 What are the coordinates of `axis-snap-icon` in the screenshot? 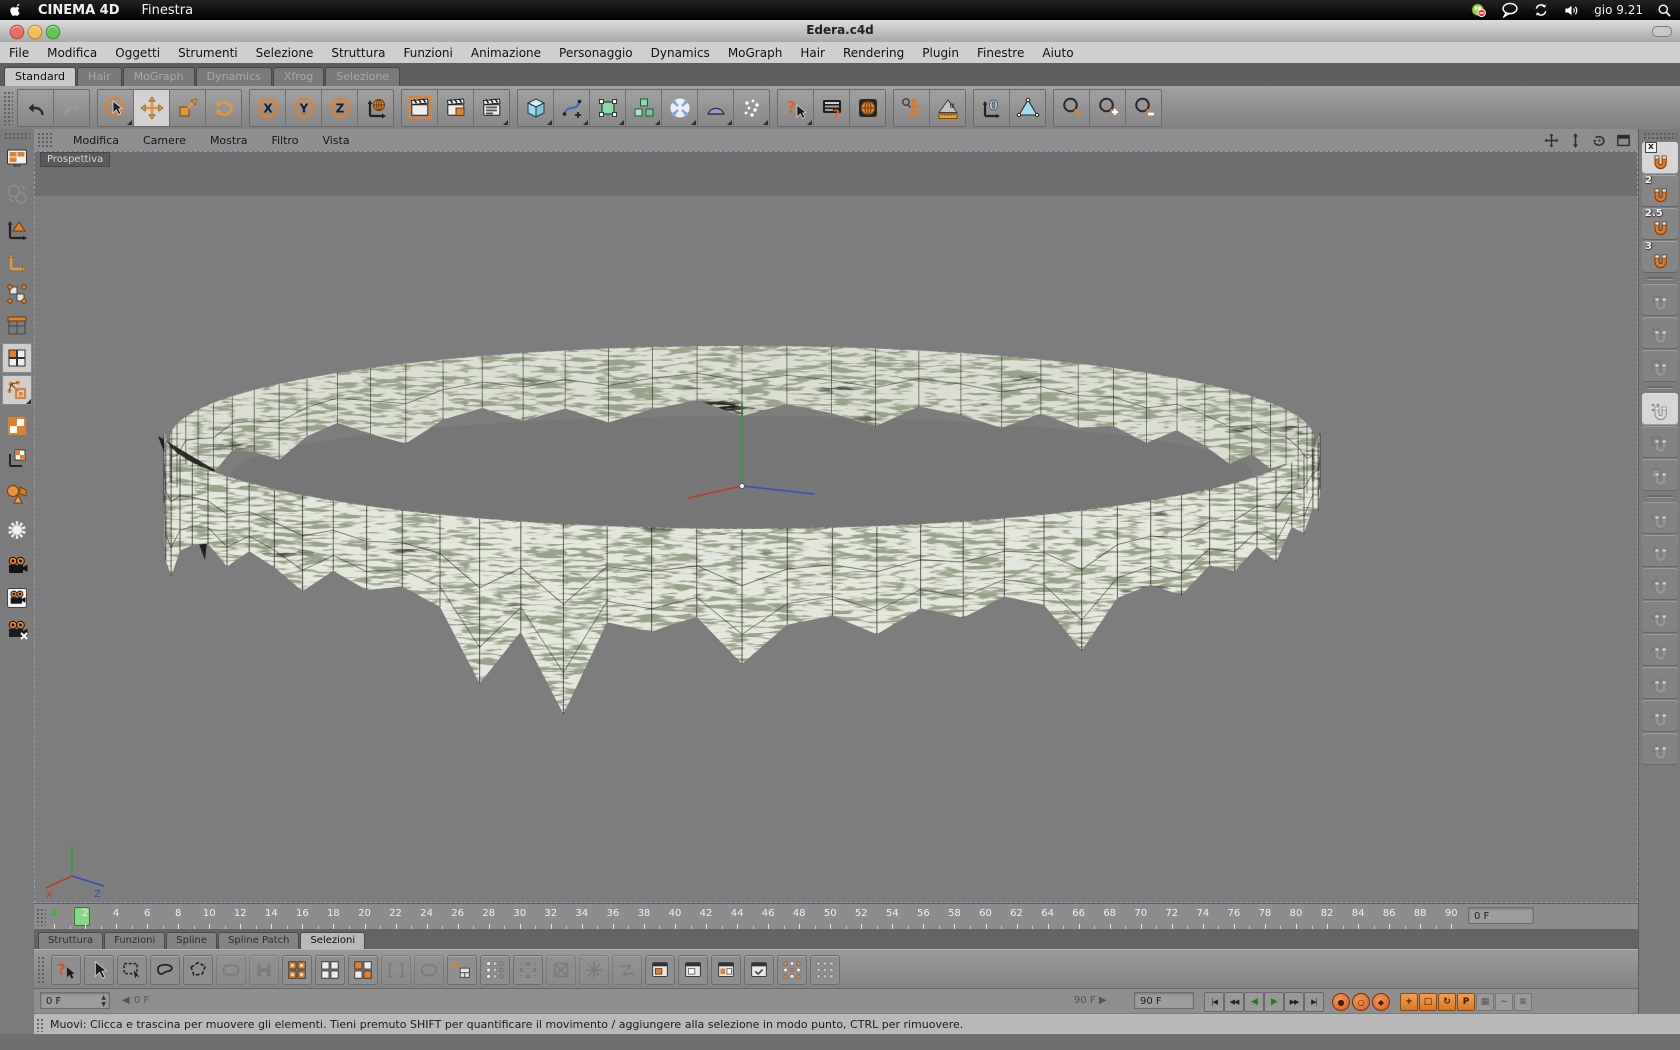 It's located at (1660, 518).